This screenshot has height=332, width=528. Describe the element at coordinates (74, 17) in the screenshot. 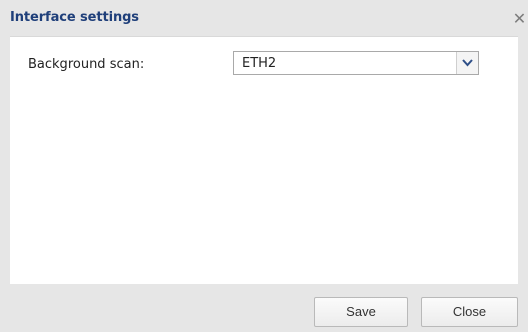

I see `dialog-title: Interface settings` at that location.